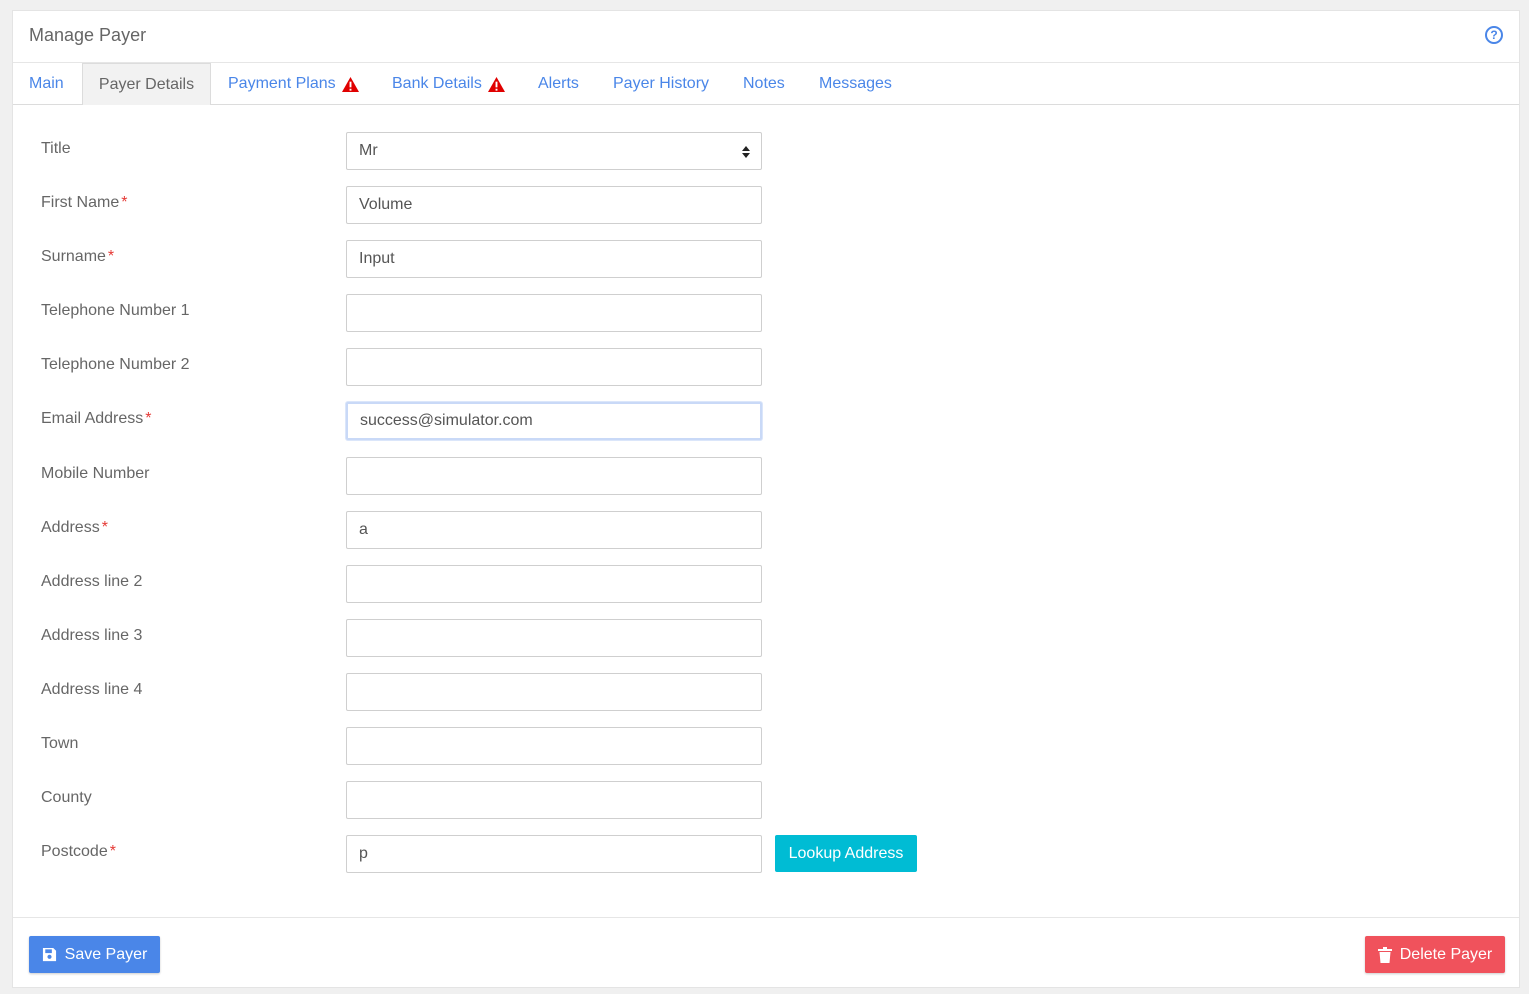 The image size is (1529, 994). Describe the element at coordinates (437, 83) in the screenshot. I see `tab-label: Bank Details` at that location.